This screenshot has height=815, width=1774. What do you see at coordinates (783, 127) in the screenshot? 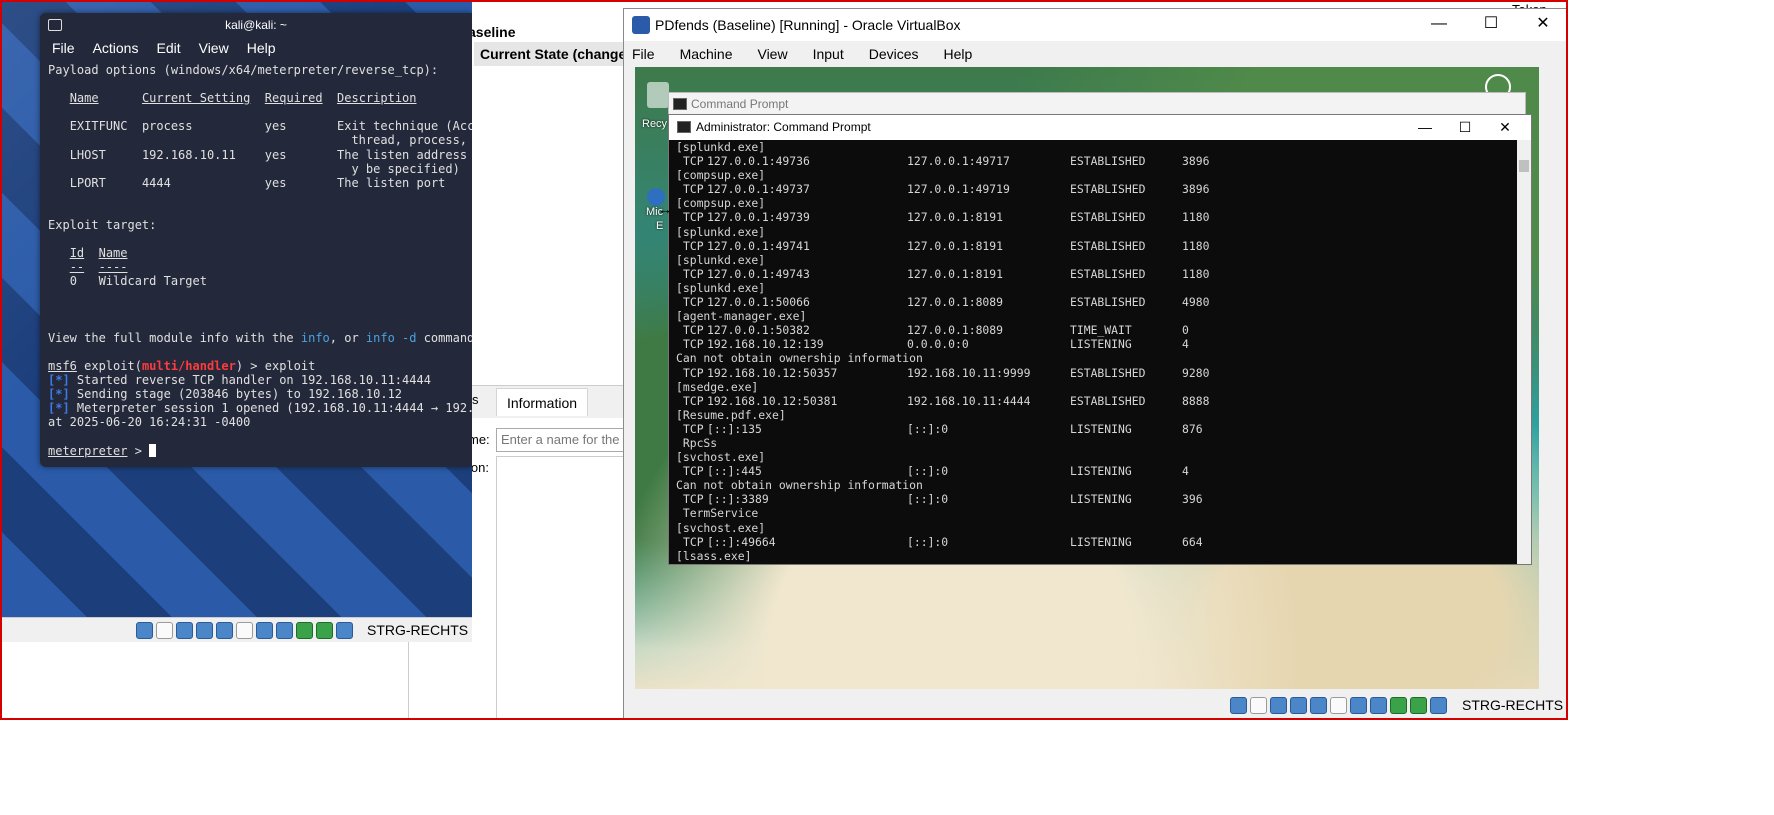
I see `cmd-title: Administrator: Command Prompt` at bounding box center [783, 127].